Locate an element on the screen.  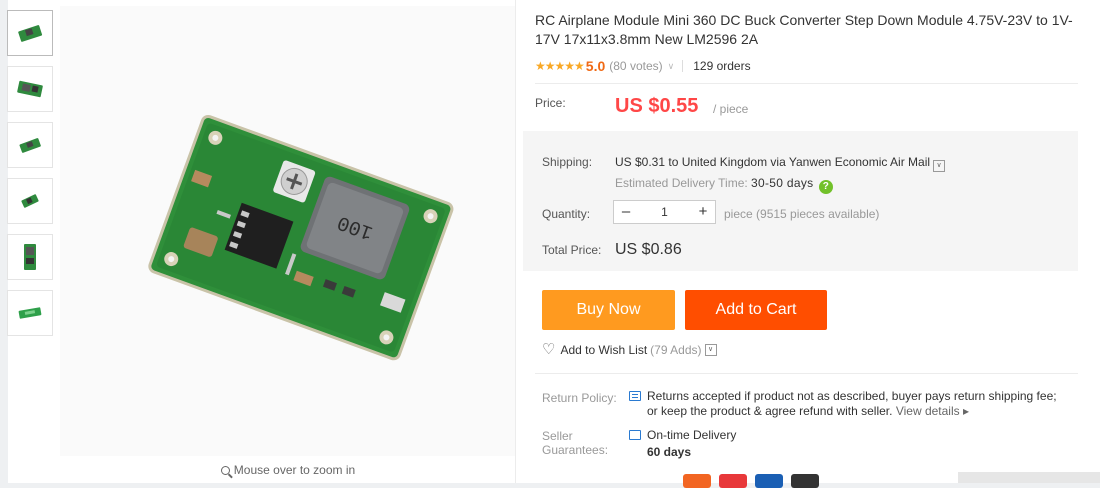
star-rating-icon: ★★★★★ is located at coordinates (560, 66).